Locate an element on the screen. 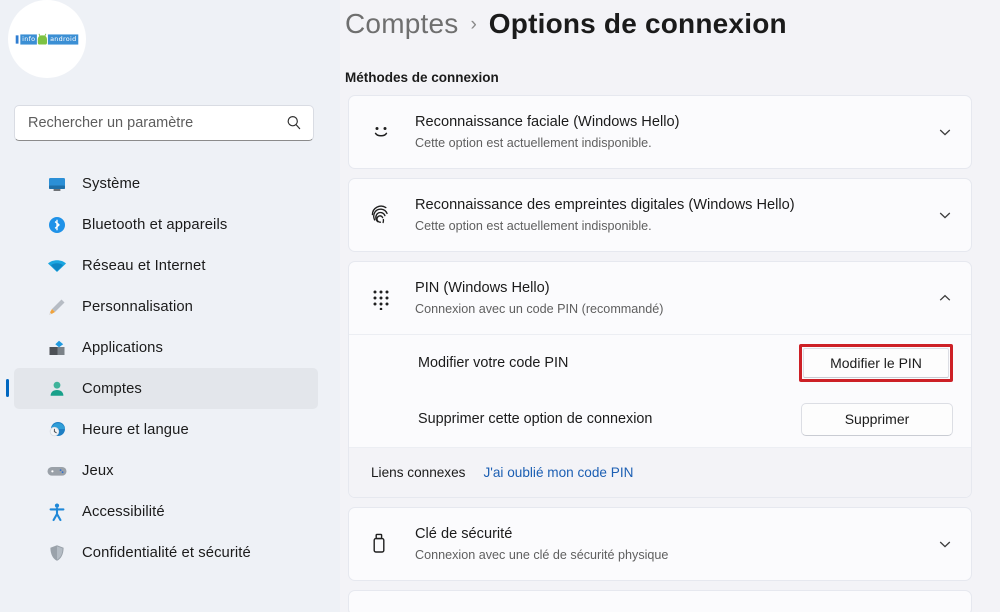 The width and height of the screenshot is (1000, 612). sidebar-item-systeme: Système is located at coordinates (166, 183).